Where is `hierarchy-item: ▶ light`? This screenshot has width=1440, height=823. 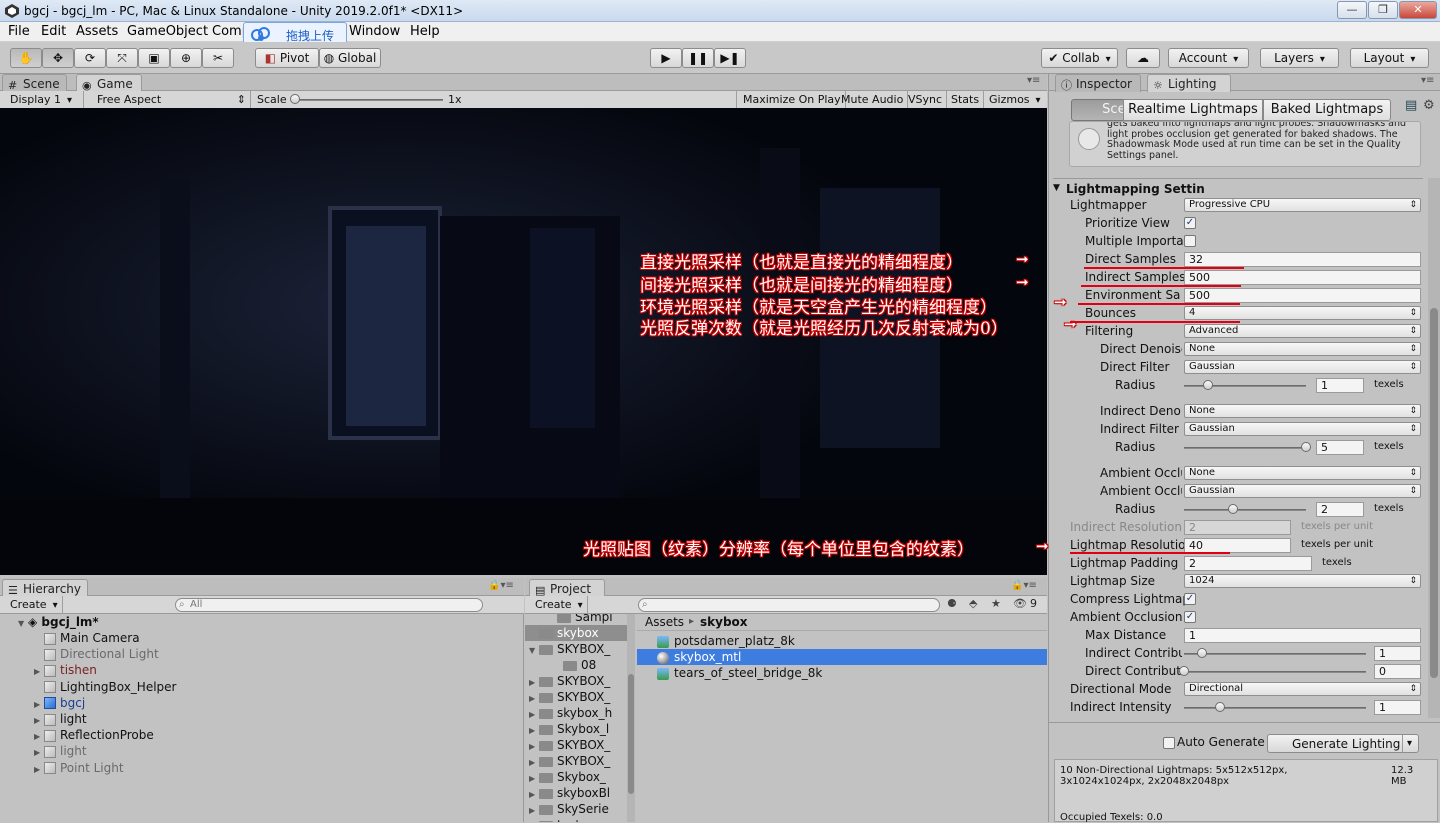 hierarchy-item: ▶ light is located at coordinates (60, 719).